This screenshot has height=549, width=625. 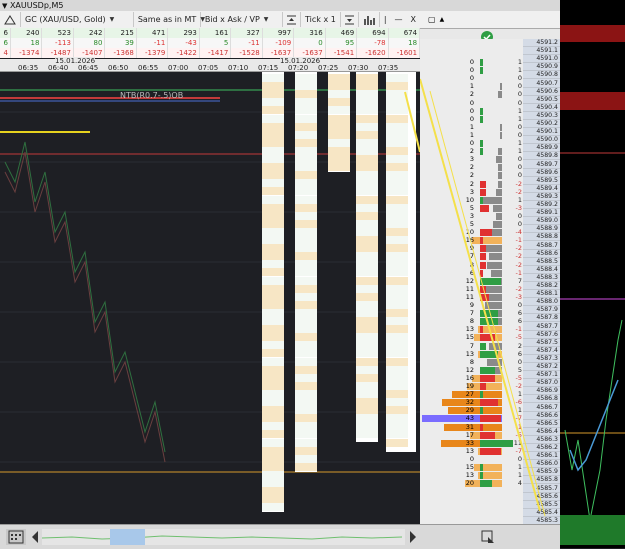 What do you see at coordinates (178, 68) in the screenshot?
I see `time-tick: 07:00` at bounding box center [178, 68].